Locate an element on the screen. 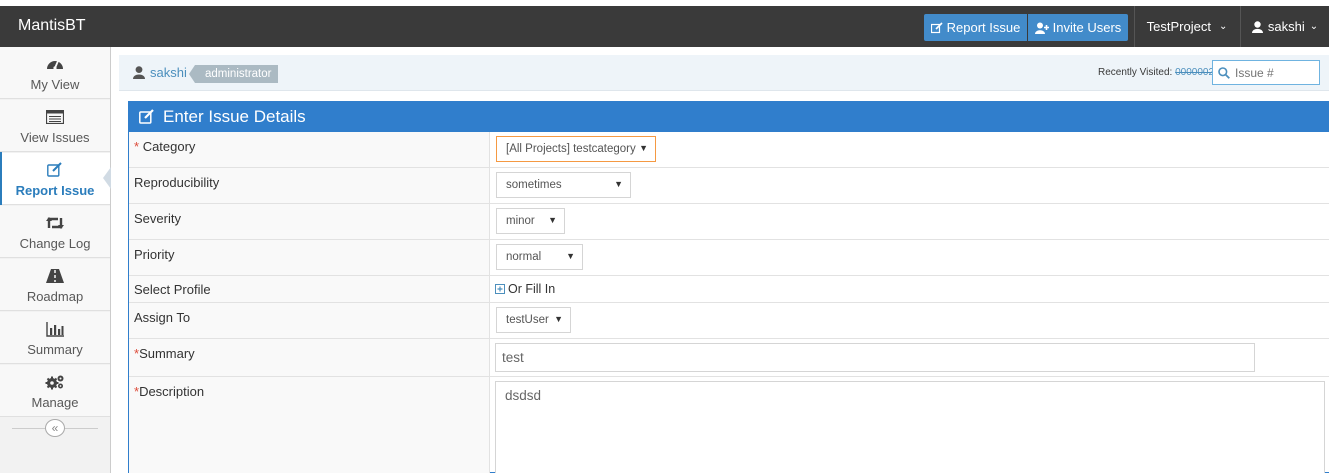 The image size is (1329, 473). priority-label: Priority is located at coordinates (309, 257).